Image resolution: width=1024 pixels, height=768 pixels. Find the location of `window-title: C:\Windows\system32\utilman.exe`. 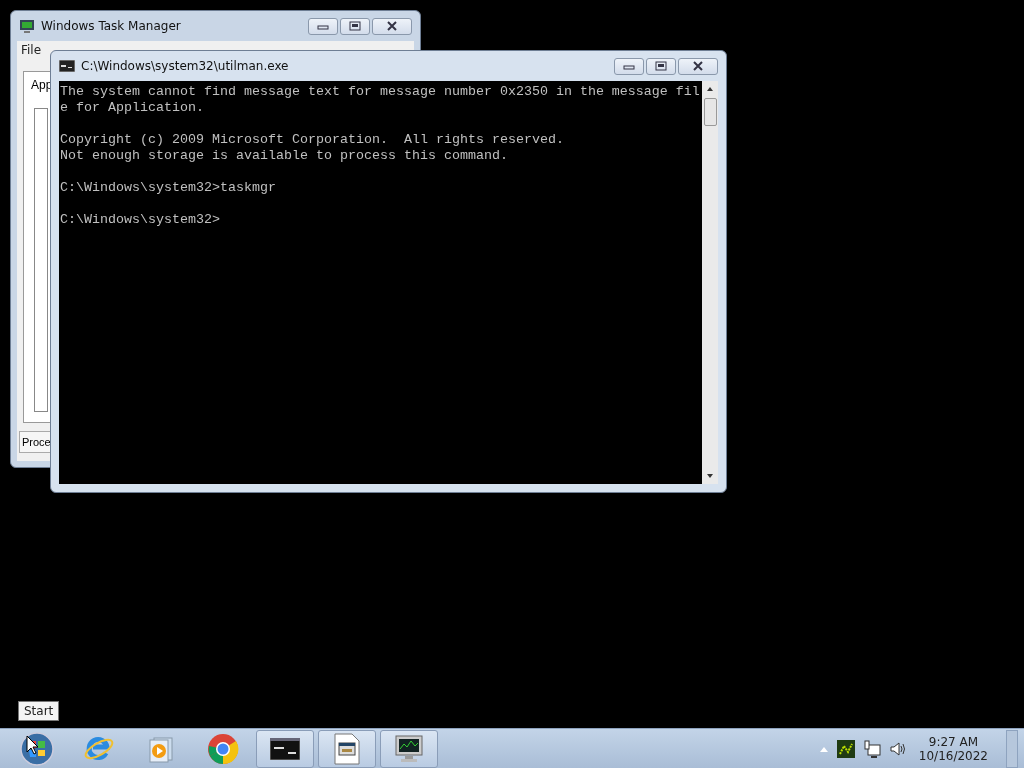

window-title: C:\Windows\system32\utilman.exe is located at coordinates (185, 66).